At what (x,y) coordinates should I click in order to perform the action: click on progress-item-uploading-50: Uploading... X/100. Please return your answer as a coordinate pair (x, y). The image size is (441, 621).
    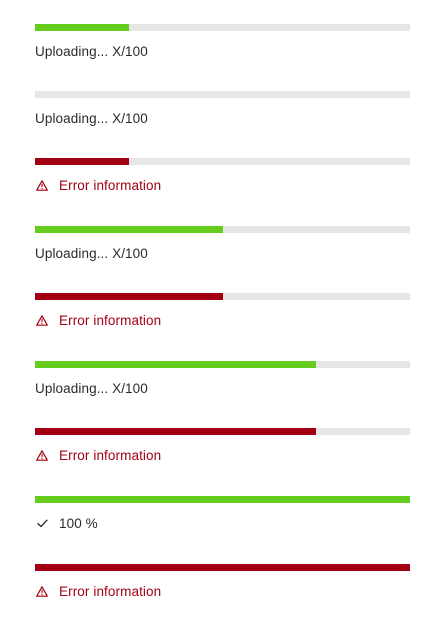
    Looking at the image, I should click on (222, 243).